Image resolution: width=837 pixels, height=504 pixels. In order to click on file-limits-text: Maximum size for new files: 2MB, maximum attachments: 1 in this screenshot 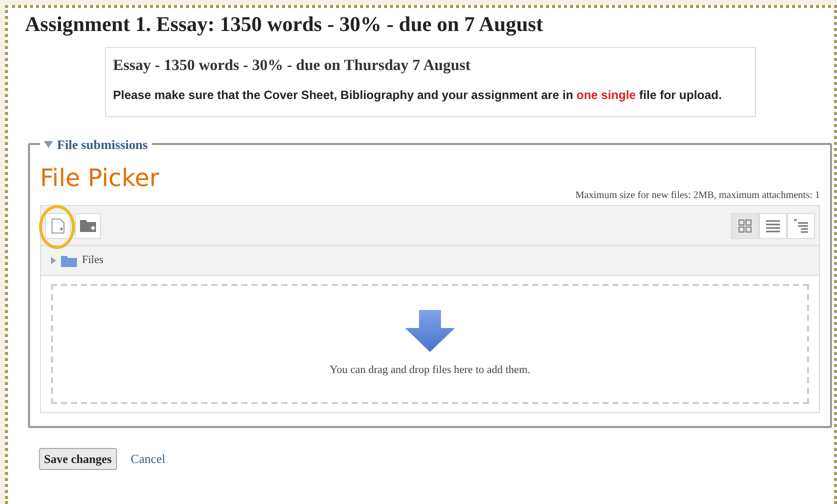, I will do `click(697, 195)`.